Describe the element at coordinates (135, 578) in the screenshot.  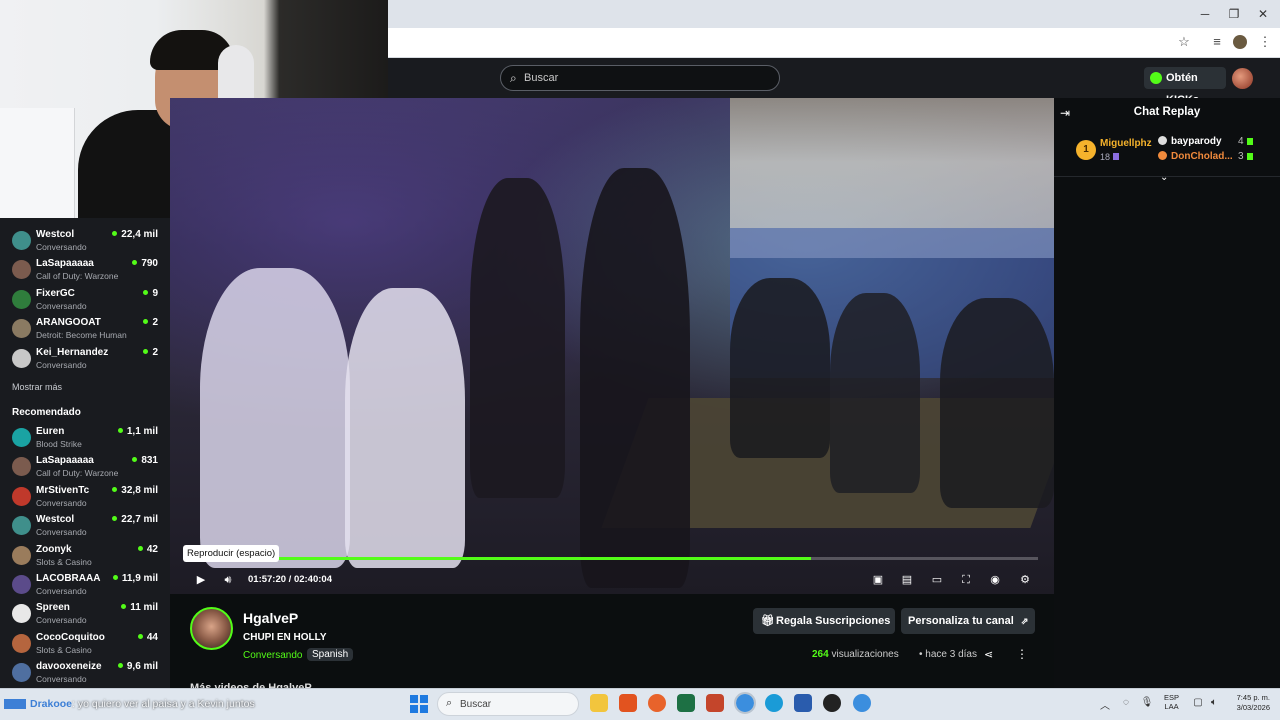
I see `viewer-count: 11,9 mil` at that location.